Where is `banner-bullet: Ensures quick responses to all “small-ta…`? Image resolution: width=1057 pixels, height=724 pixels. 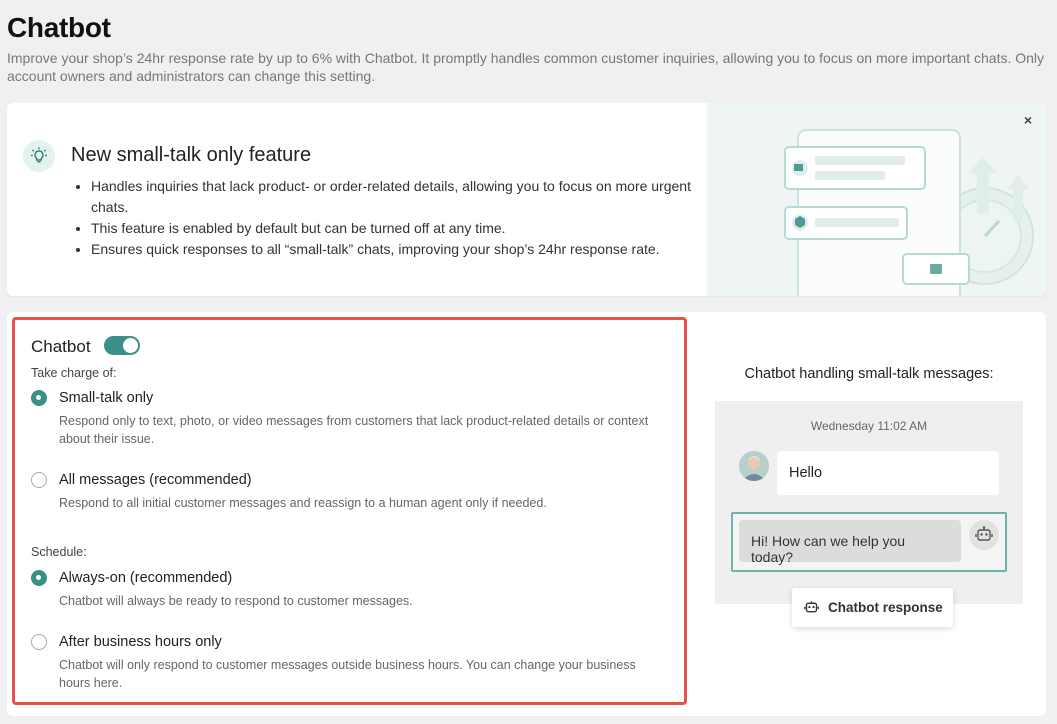
banner-bullet: Ensures quick responses to all “small-ta… is located at coordinates (396, 249).